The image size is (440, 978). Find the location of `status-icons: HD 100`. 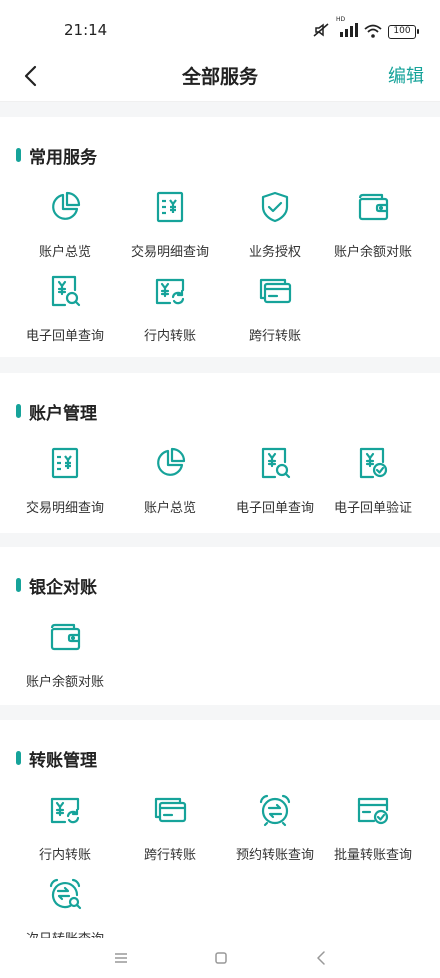

status-icons: HD 100 is located at coordinates (365, 29).